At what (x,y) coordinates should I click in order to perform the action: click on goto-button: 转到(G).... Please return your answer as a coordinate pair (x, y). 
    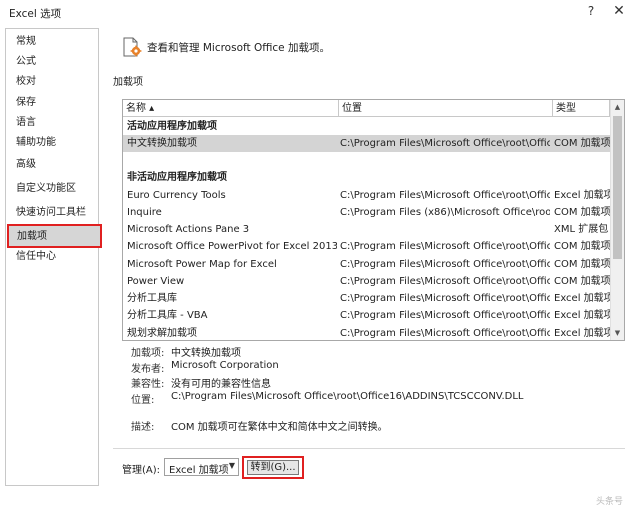
    Looking at the image, I should click on (273, 467).